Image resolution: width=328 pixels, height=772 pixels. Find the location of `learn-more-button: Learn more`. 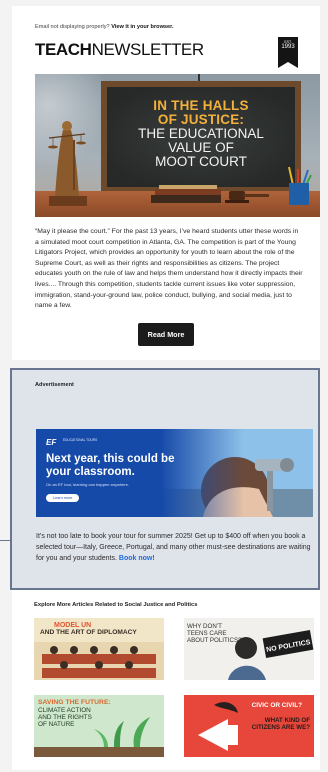

learn-more-button: Learn more is located at coordinates (63, 498).